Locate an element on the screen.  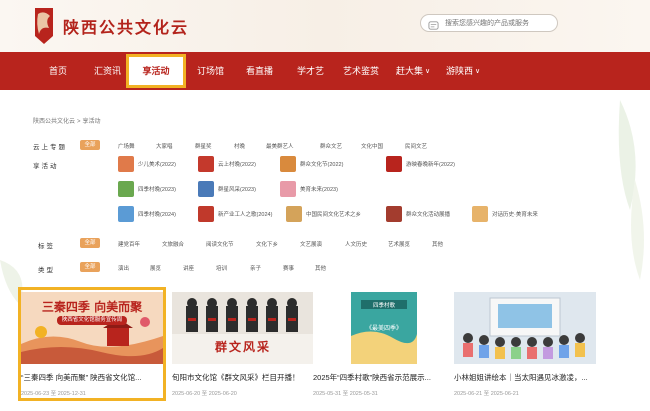
decorative-leaves is located at coordinates (605, 190).